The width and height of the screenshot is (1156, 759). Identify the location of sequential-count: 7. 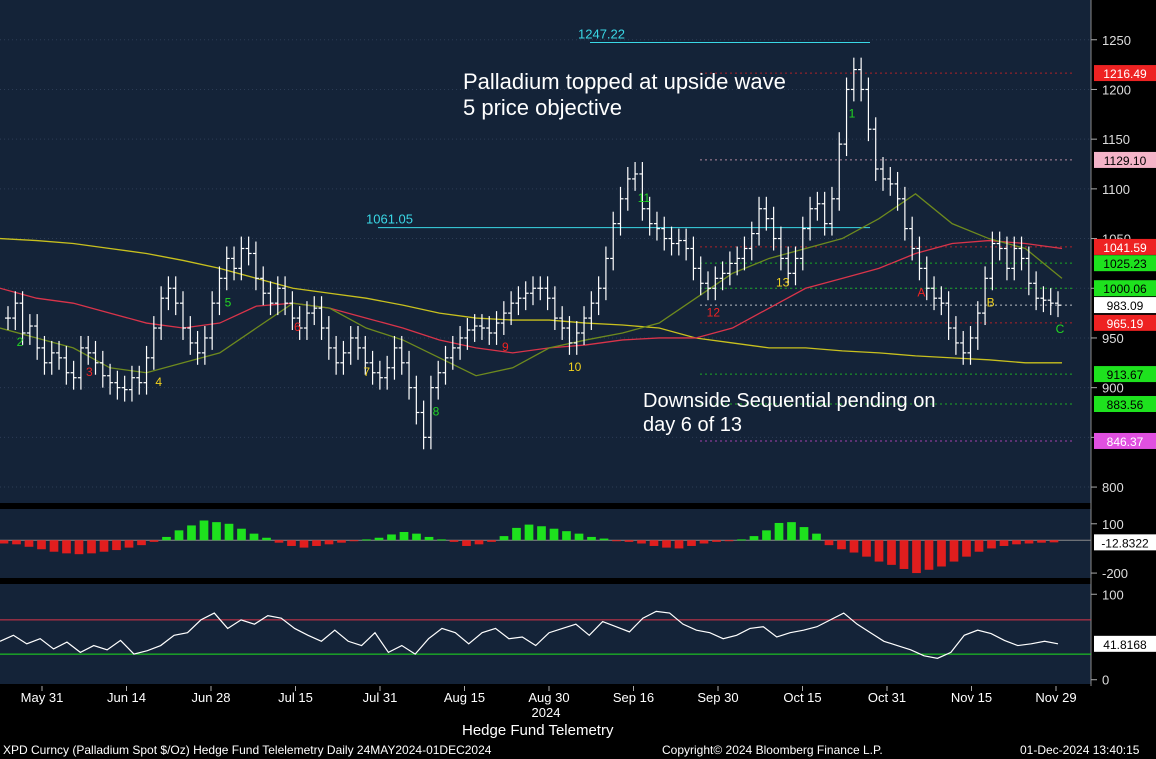
(366, 372).